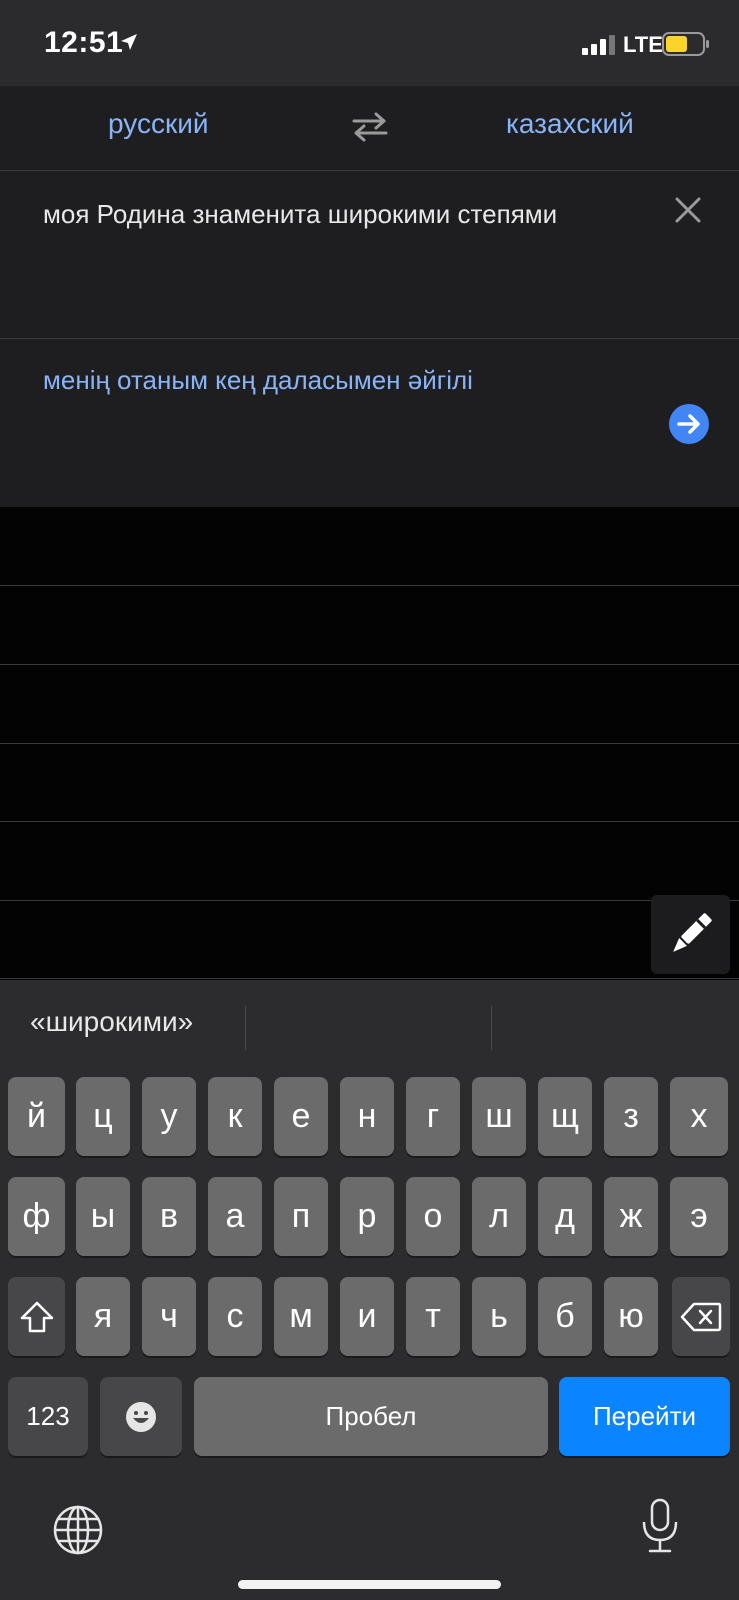 The image size is (739, 1600). Describe the element at coordinates (301, 1216) in the screenshot. I see `key: п` at that location.